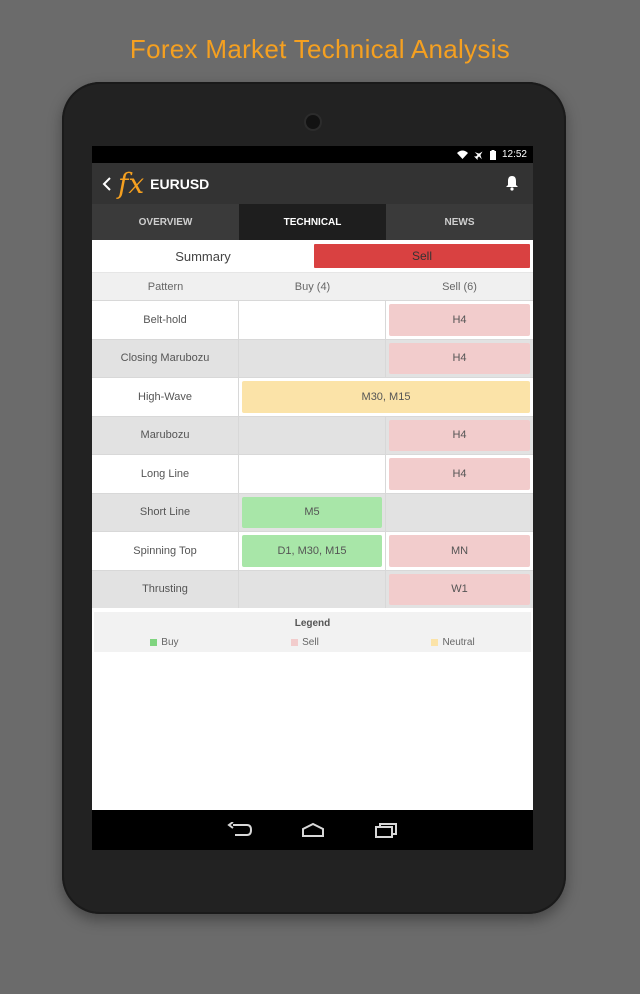 Image resolution: width=640 pixels, height=994 pixels. What do you see at coordinates (203, 256) in the screenshot?
I see `summary-label: Summary` at bounding box center [203, 256].